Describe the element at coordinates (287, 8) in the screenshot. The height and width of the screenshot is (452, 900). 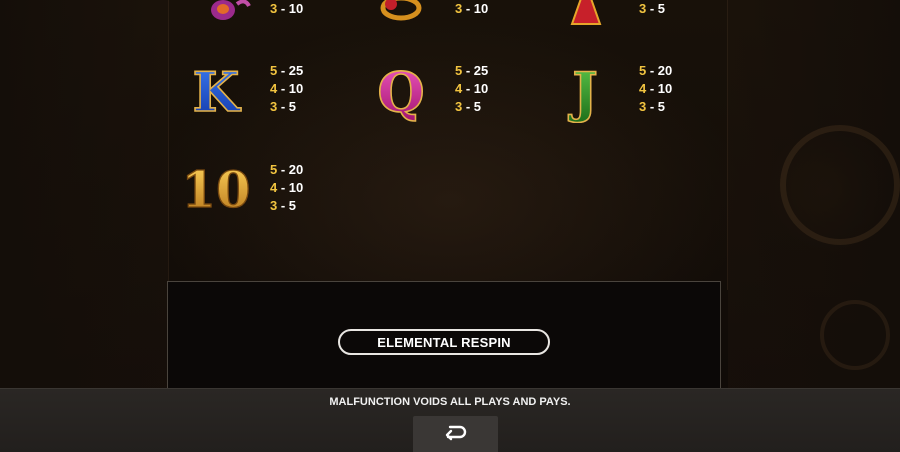
I see `paytable-pays-scarab: 3 - 10` at that location.